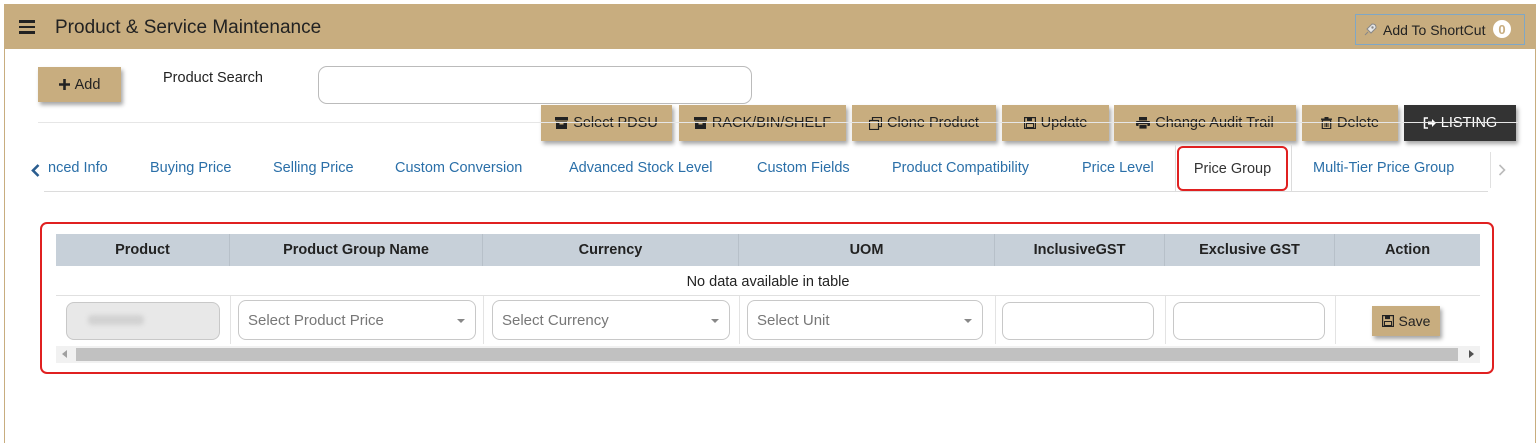 The height and width of the screenshot is (443, 1540). Describe the element at coordinates (1250, 250) in the screenshot. I see `column-header-exclusive-gst: Exclusive GST` at that location.